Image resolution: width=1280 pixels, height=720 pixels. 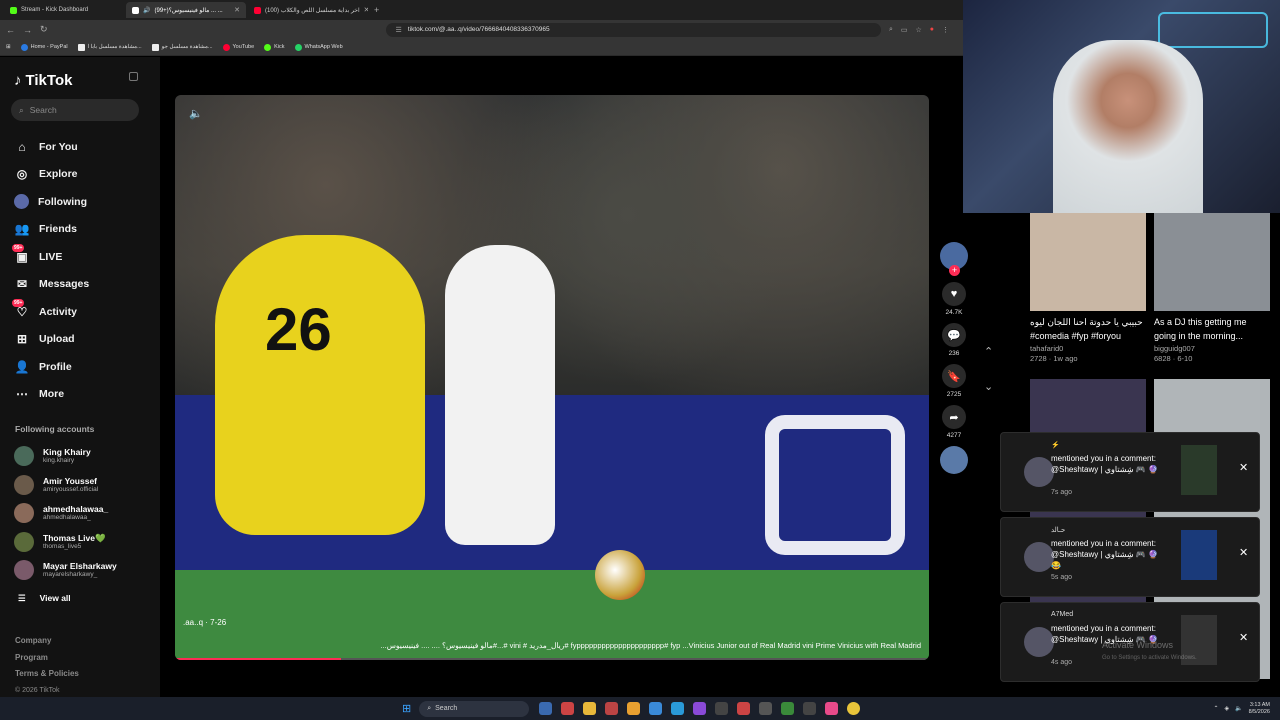 I want to click on menu-item-upload: ⊞ Upload, so click(x=84, y=340).